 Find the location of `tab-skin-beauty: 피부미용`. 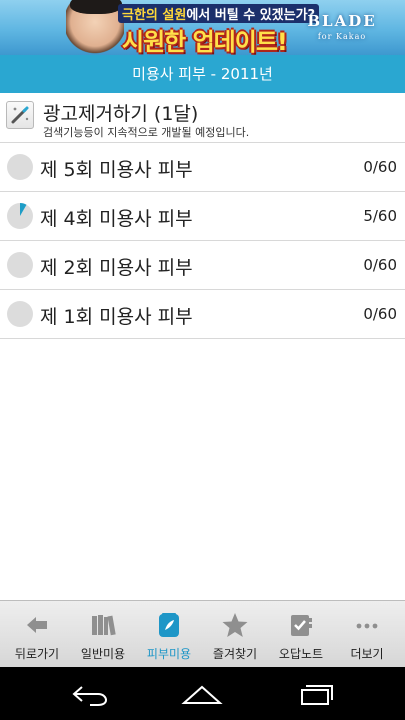

tab-skin-beauty: 피부미용 is located at coordinates (169, 634).